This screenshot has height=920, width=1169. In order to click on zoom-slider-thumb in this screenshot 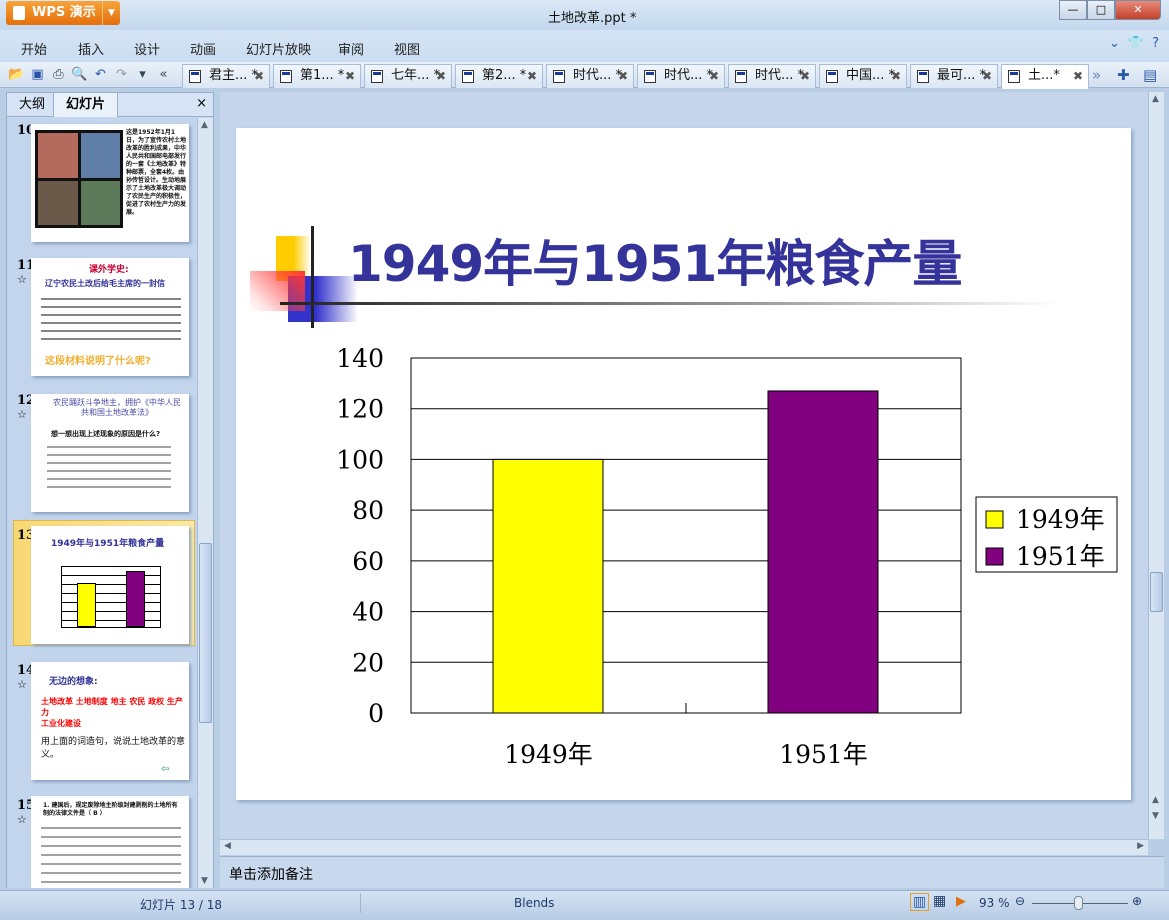, I will do `click(1078, 903)`.